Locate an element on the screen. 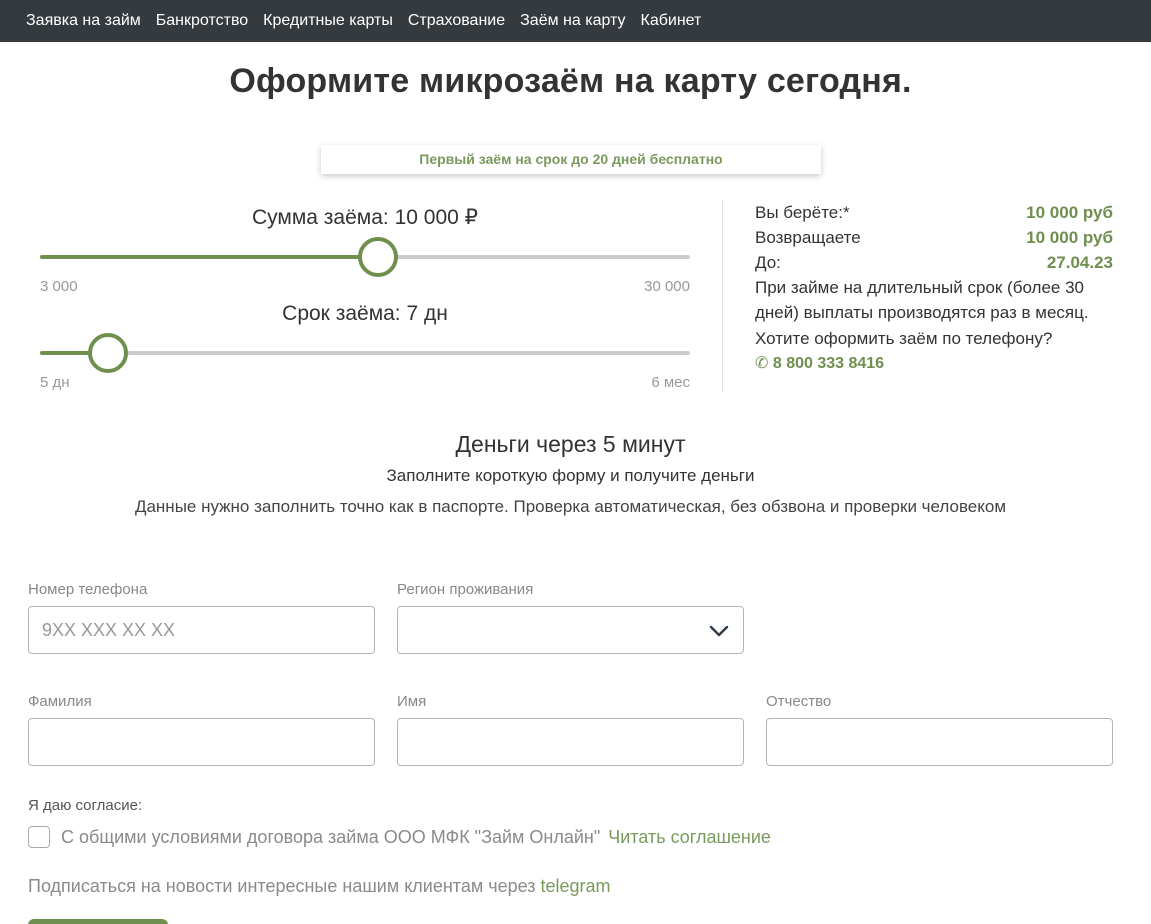 The width and height of the screenshot is (1151, 924). surname-field-label: Фамилия is located at coordinates (60, 701).